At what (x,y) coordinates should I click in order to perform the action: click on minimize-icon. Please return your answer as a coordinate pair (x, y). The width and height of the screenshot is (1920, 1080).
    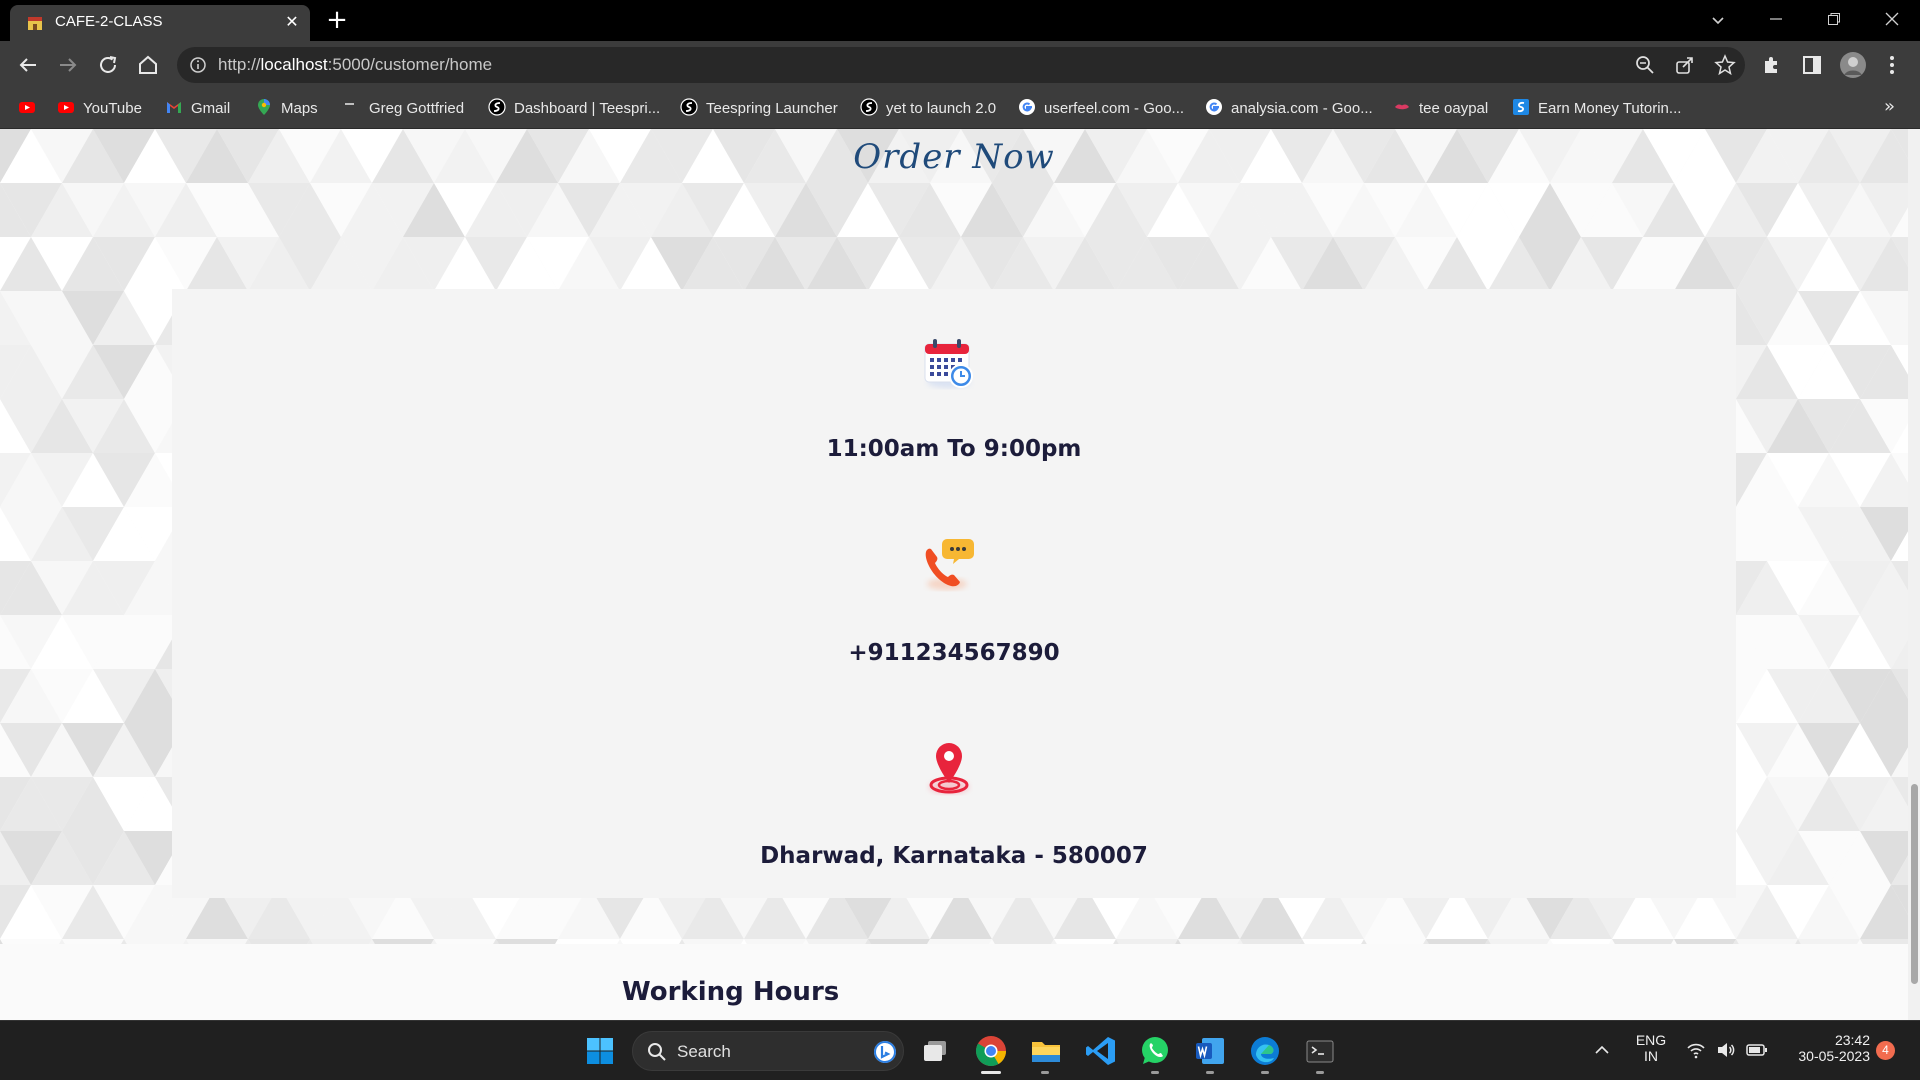
    Looking at the image, I should click on (1776, 19).